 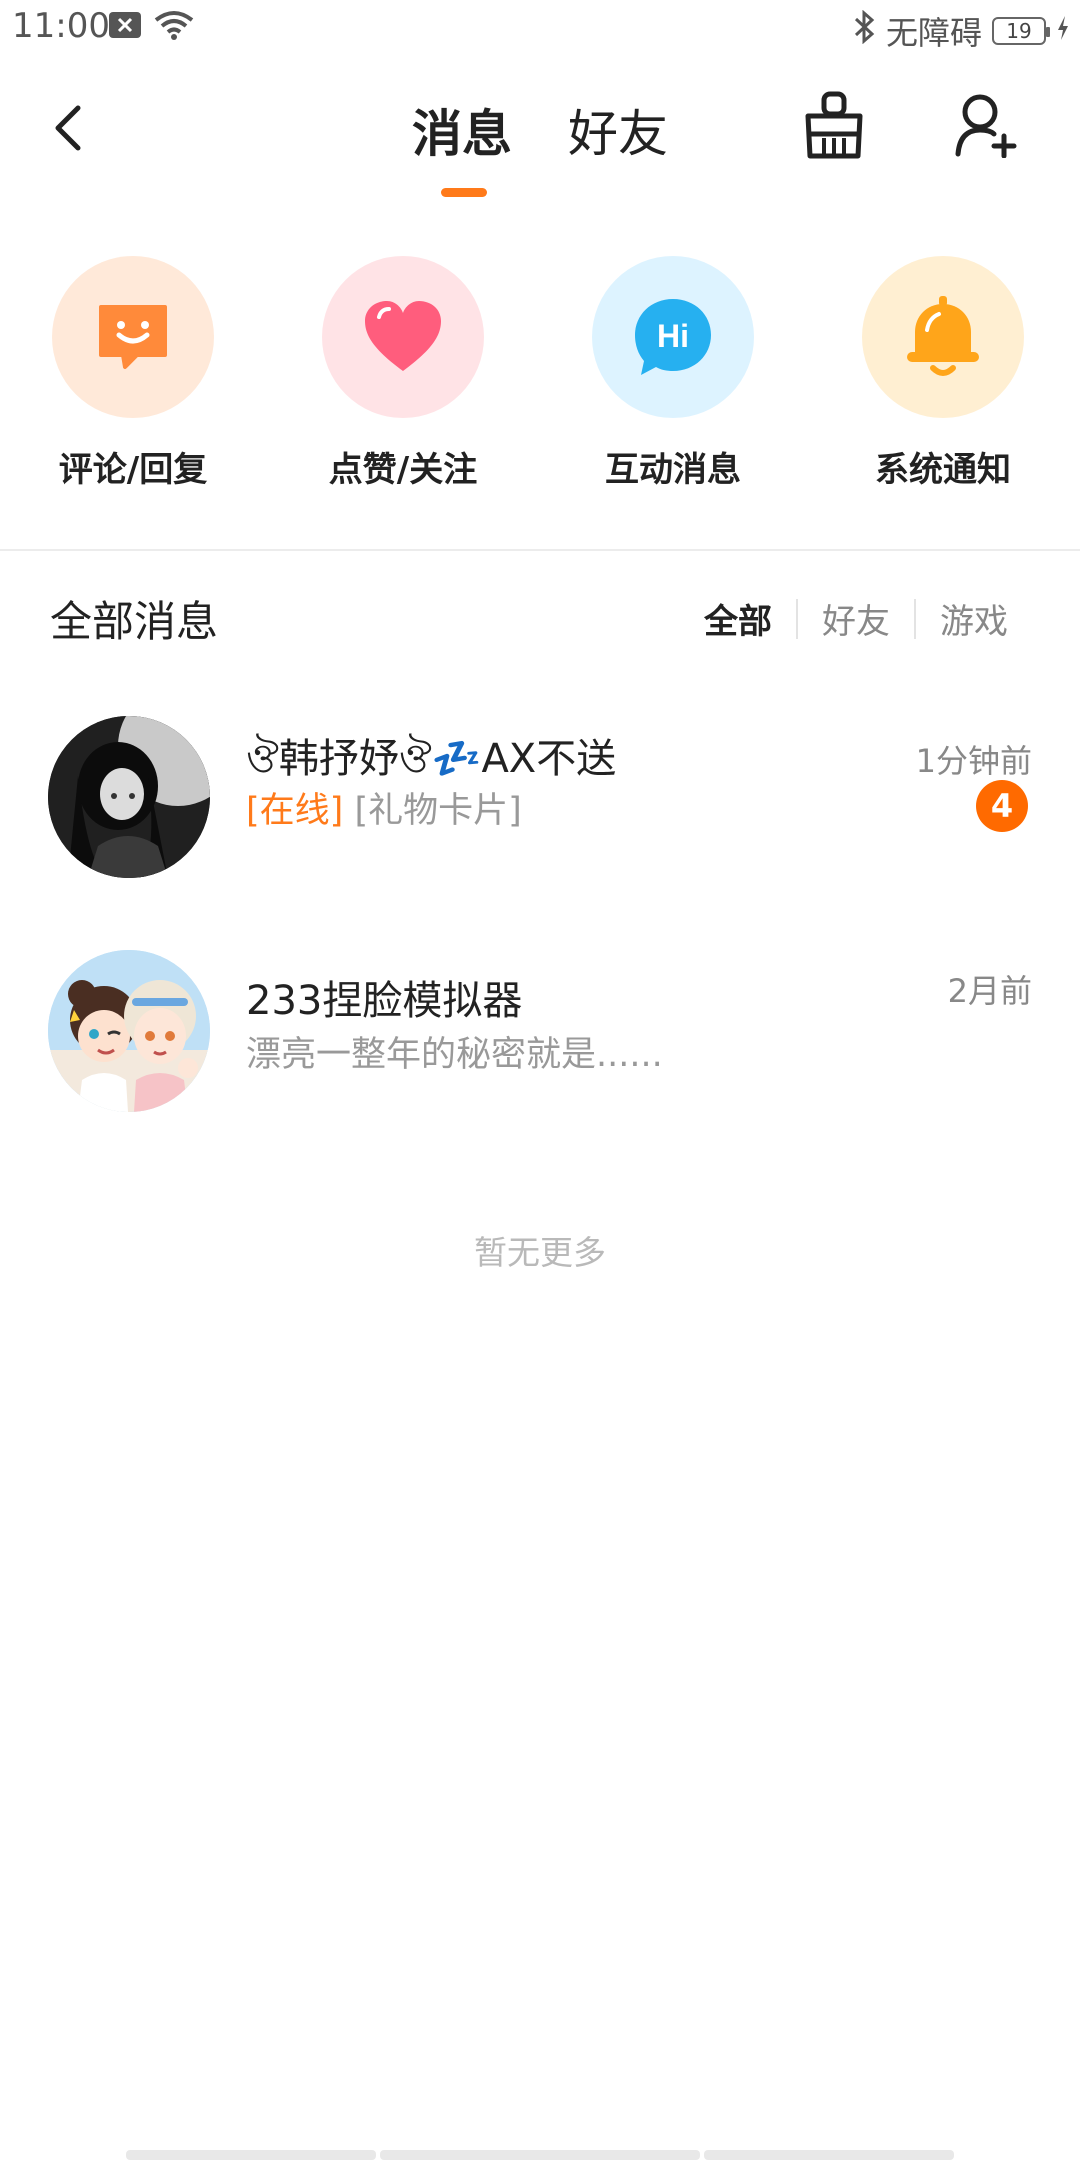 I want to click on battery-icon: 19, so click(x=1021, y=31).